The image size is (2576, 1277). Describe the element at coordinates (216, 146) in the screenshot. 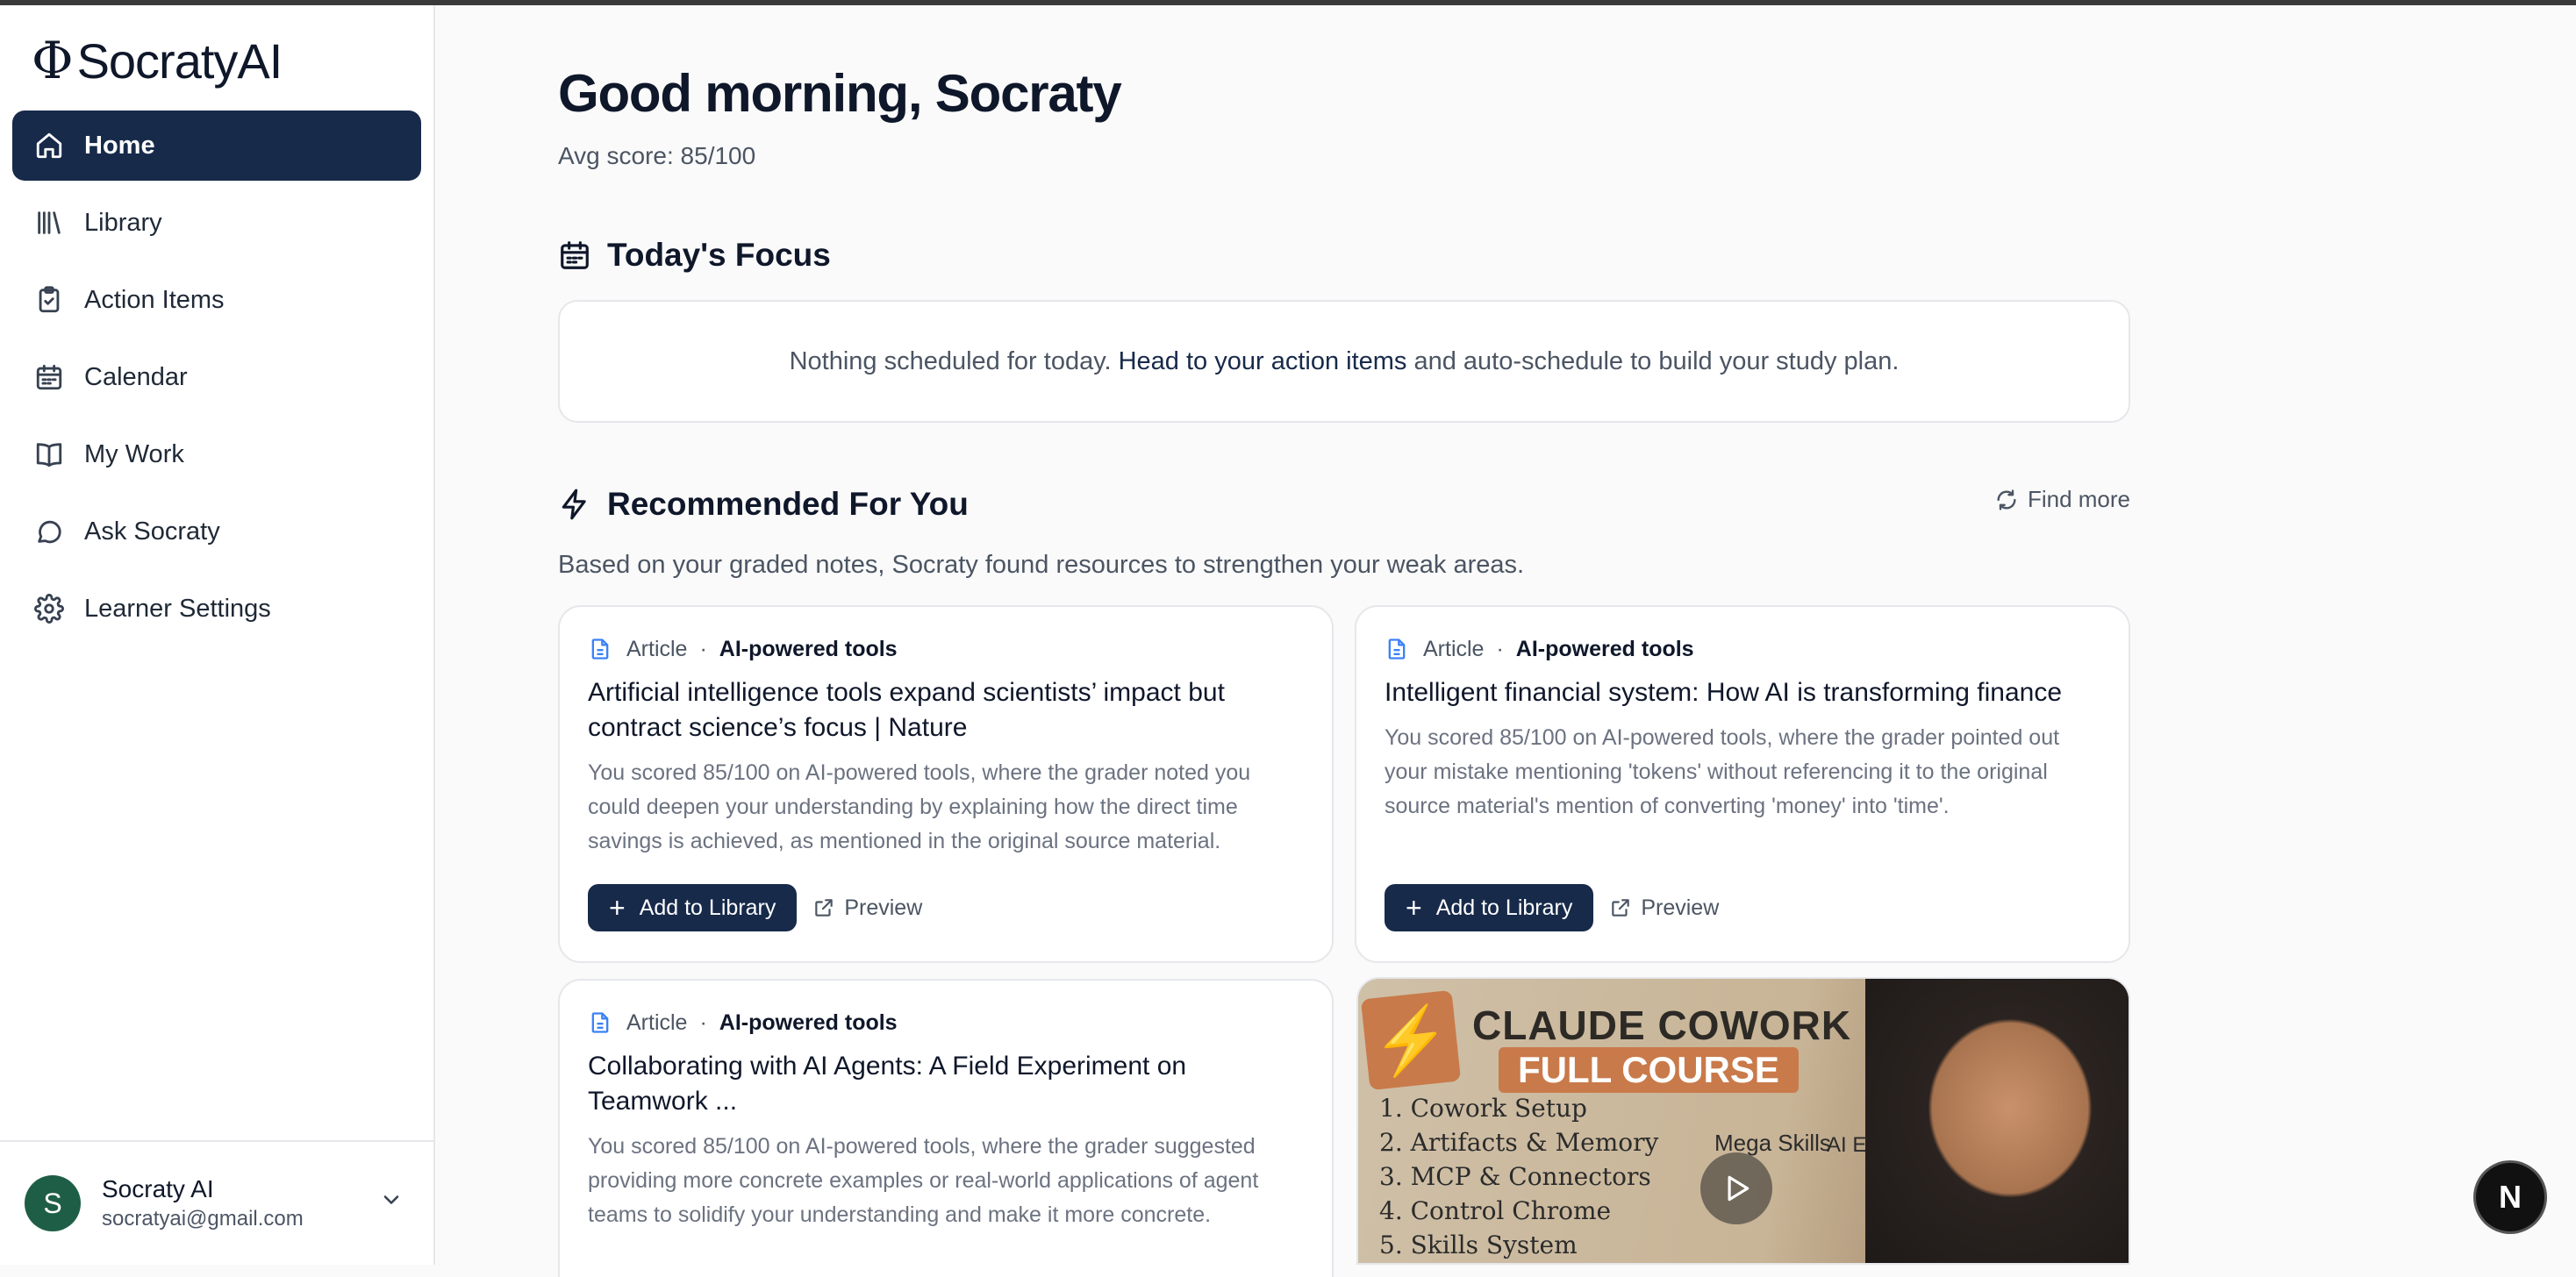

I see `sidebar-item-home: Home` at that location.